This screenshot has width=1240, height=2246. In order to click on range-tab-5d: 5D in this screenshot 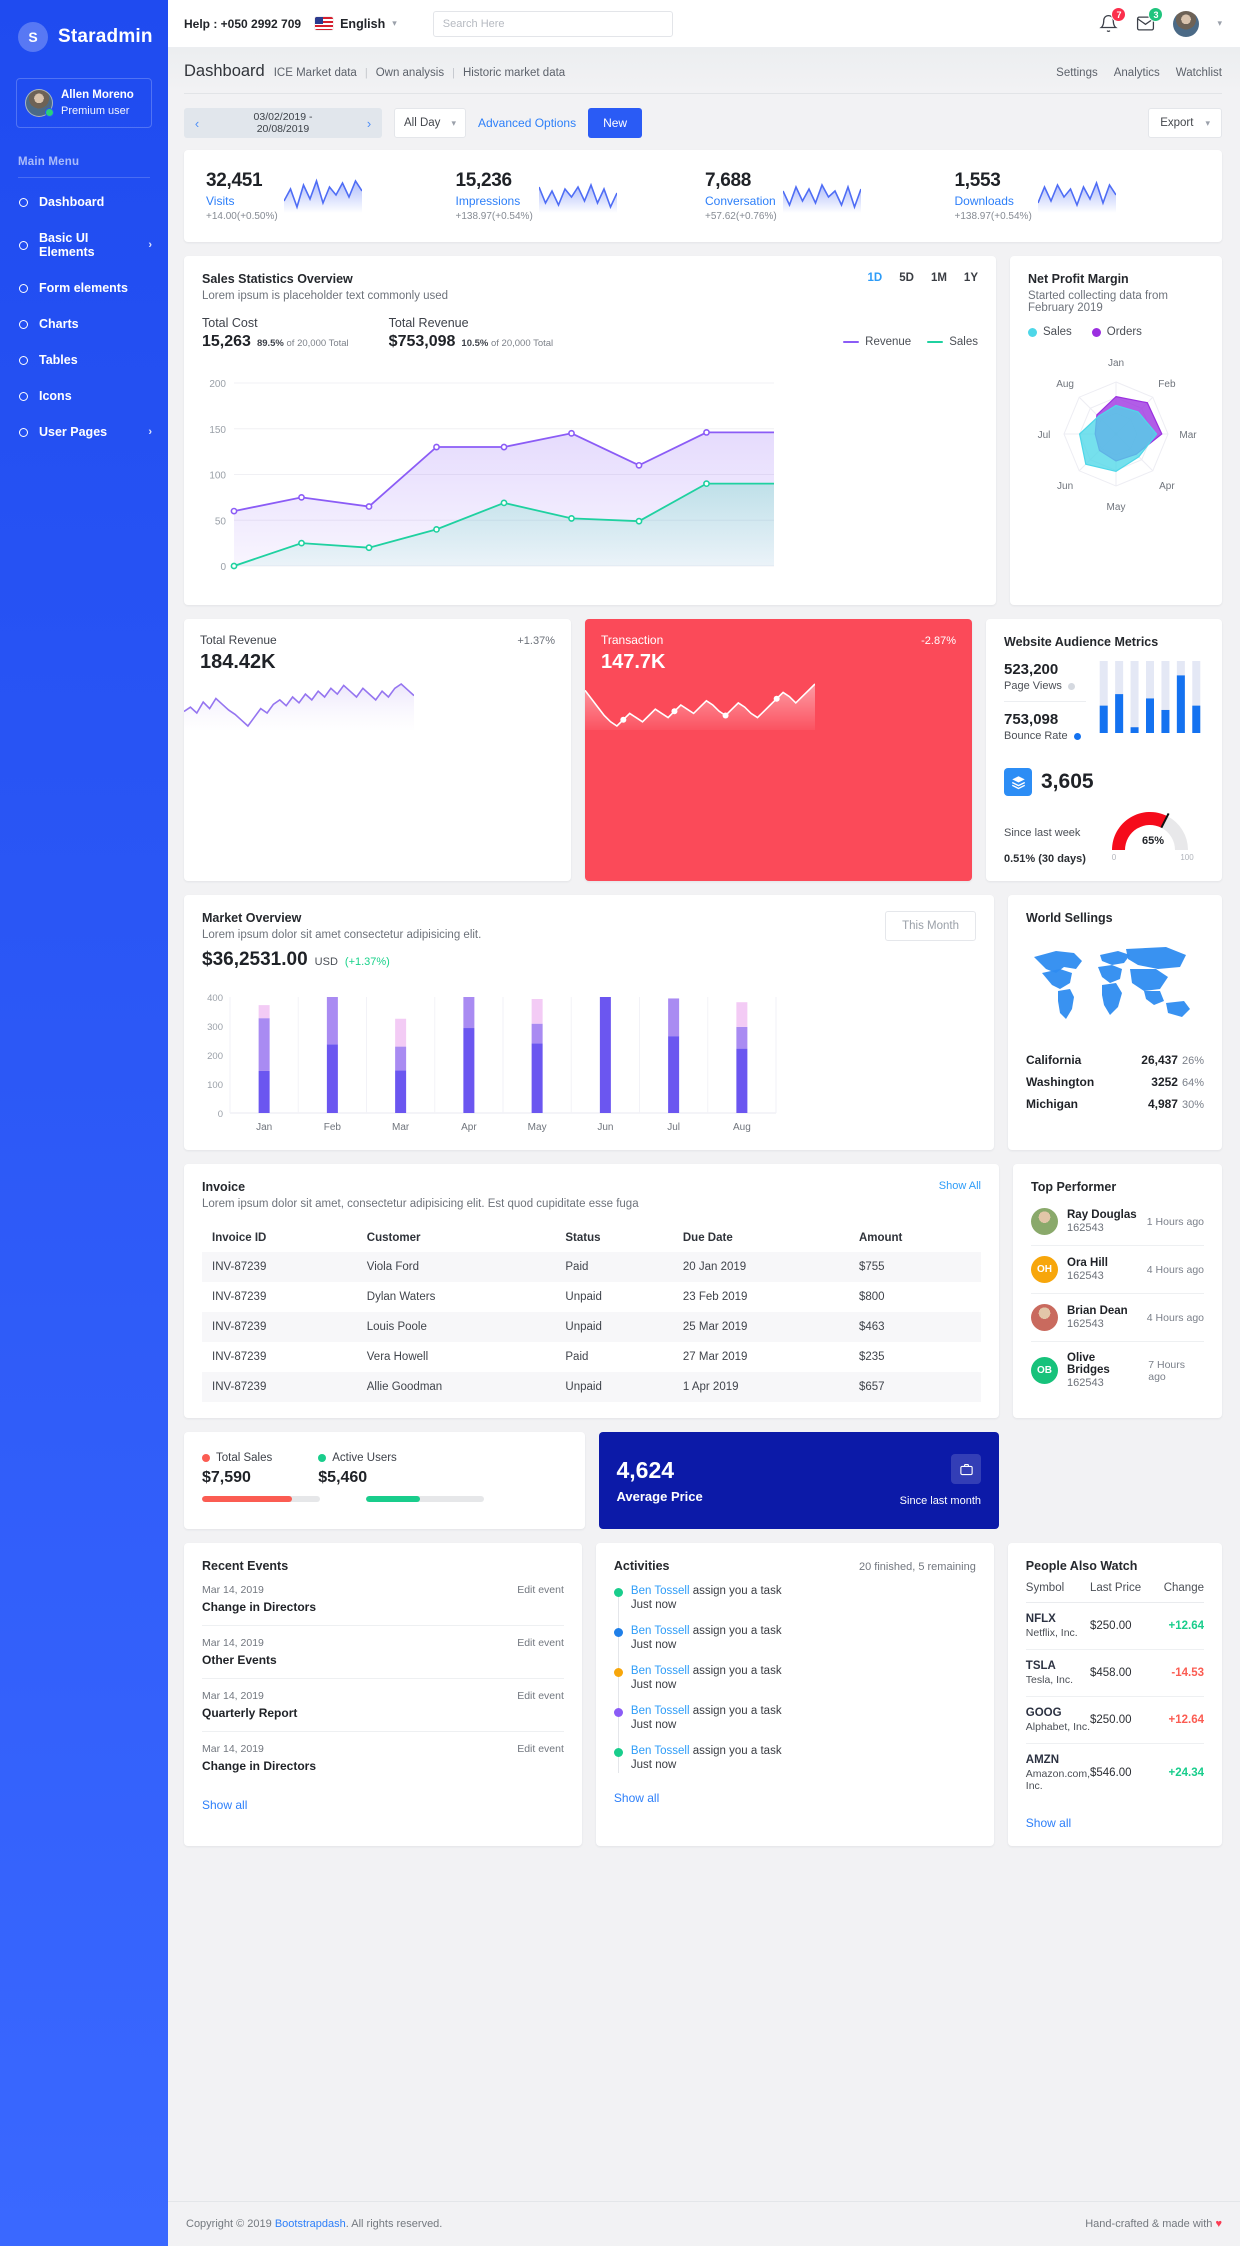, I will do `click(906, 278)`.